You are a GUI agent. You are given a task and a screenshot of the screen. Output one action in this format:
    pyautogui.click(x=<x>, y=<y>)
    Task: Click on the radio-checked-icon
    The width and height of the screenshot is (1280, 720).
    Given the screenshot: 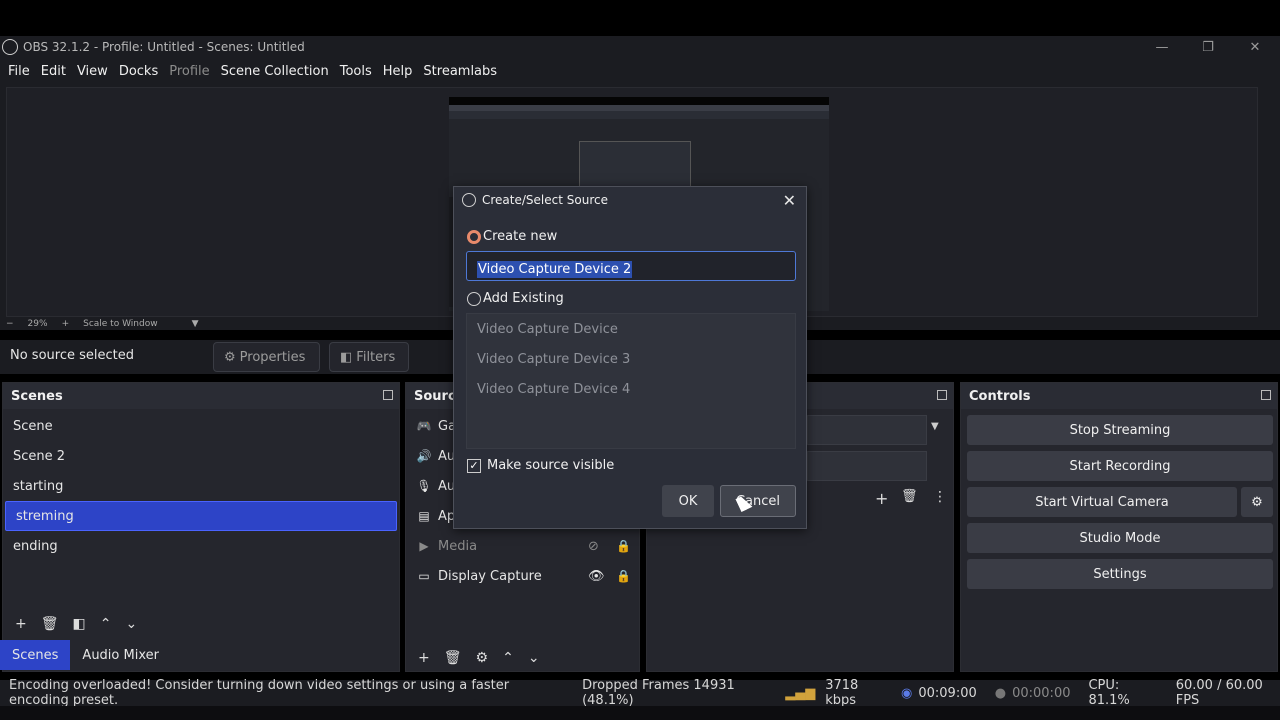 What is the action you would take?
    pyautogui.click(x=474, y=236)
    